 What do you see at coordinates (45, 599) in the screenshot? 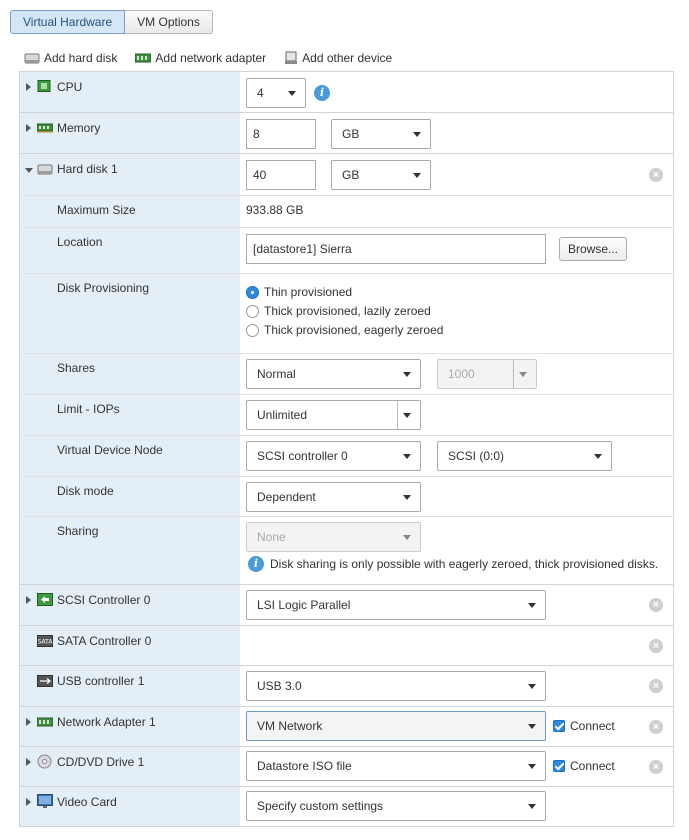
I see `scsi-controller-icon` at bounding box center [45, 599].